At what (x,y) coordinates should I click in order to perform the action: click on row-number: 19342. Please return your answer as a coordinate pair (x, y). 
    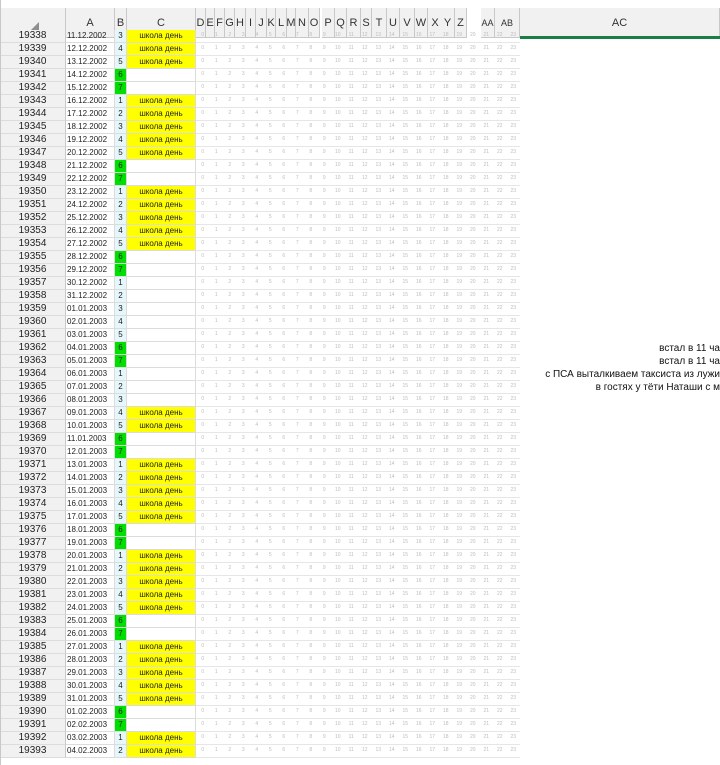
    Looking at the image, I should click on (33, 88).